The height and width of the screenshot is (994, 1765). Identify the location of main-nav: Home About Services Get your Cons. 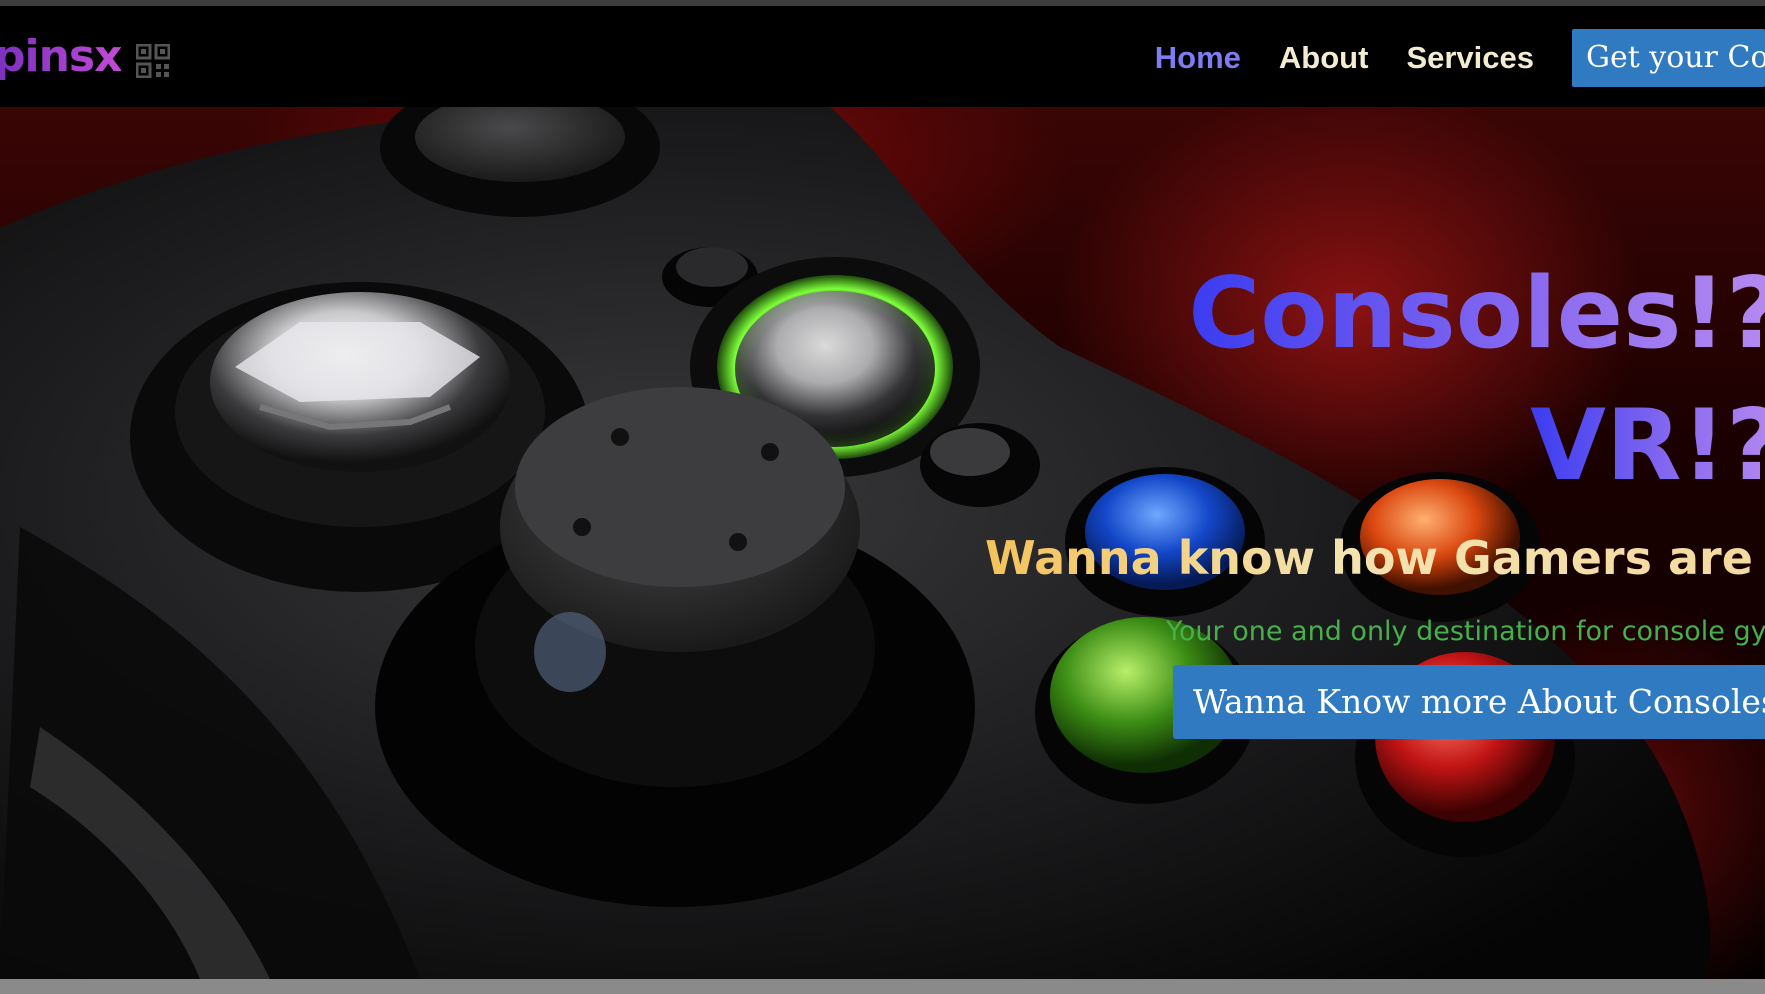
(1460, 58).